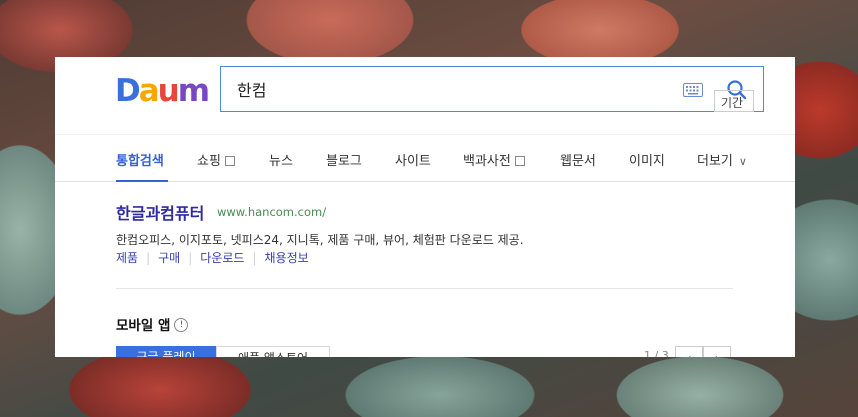 This screenshot has height=417, width=858. What do you see at coordinates (222, 258) in the screenshot?
I see `sublink-download: 다운로드` at bounding box center [222, 258].